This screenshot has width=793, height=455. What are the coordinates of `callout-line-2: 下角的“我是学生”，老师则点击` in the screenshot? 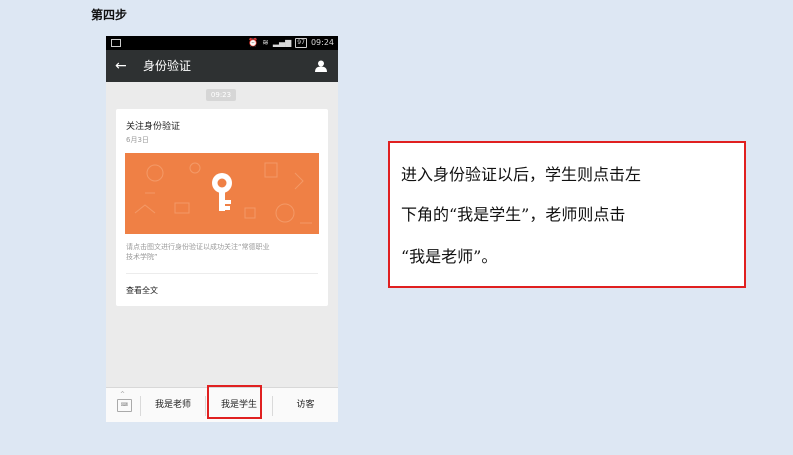 It's located at (513, 214).